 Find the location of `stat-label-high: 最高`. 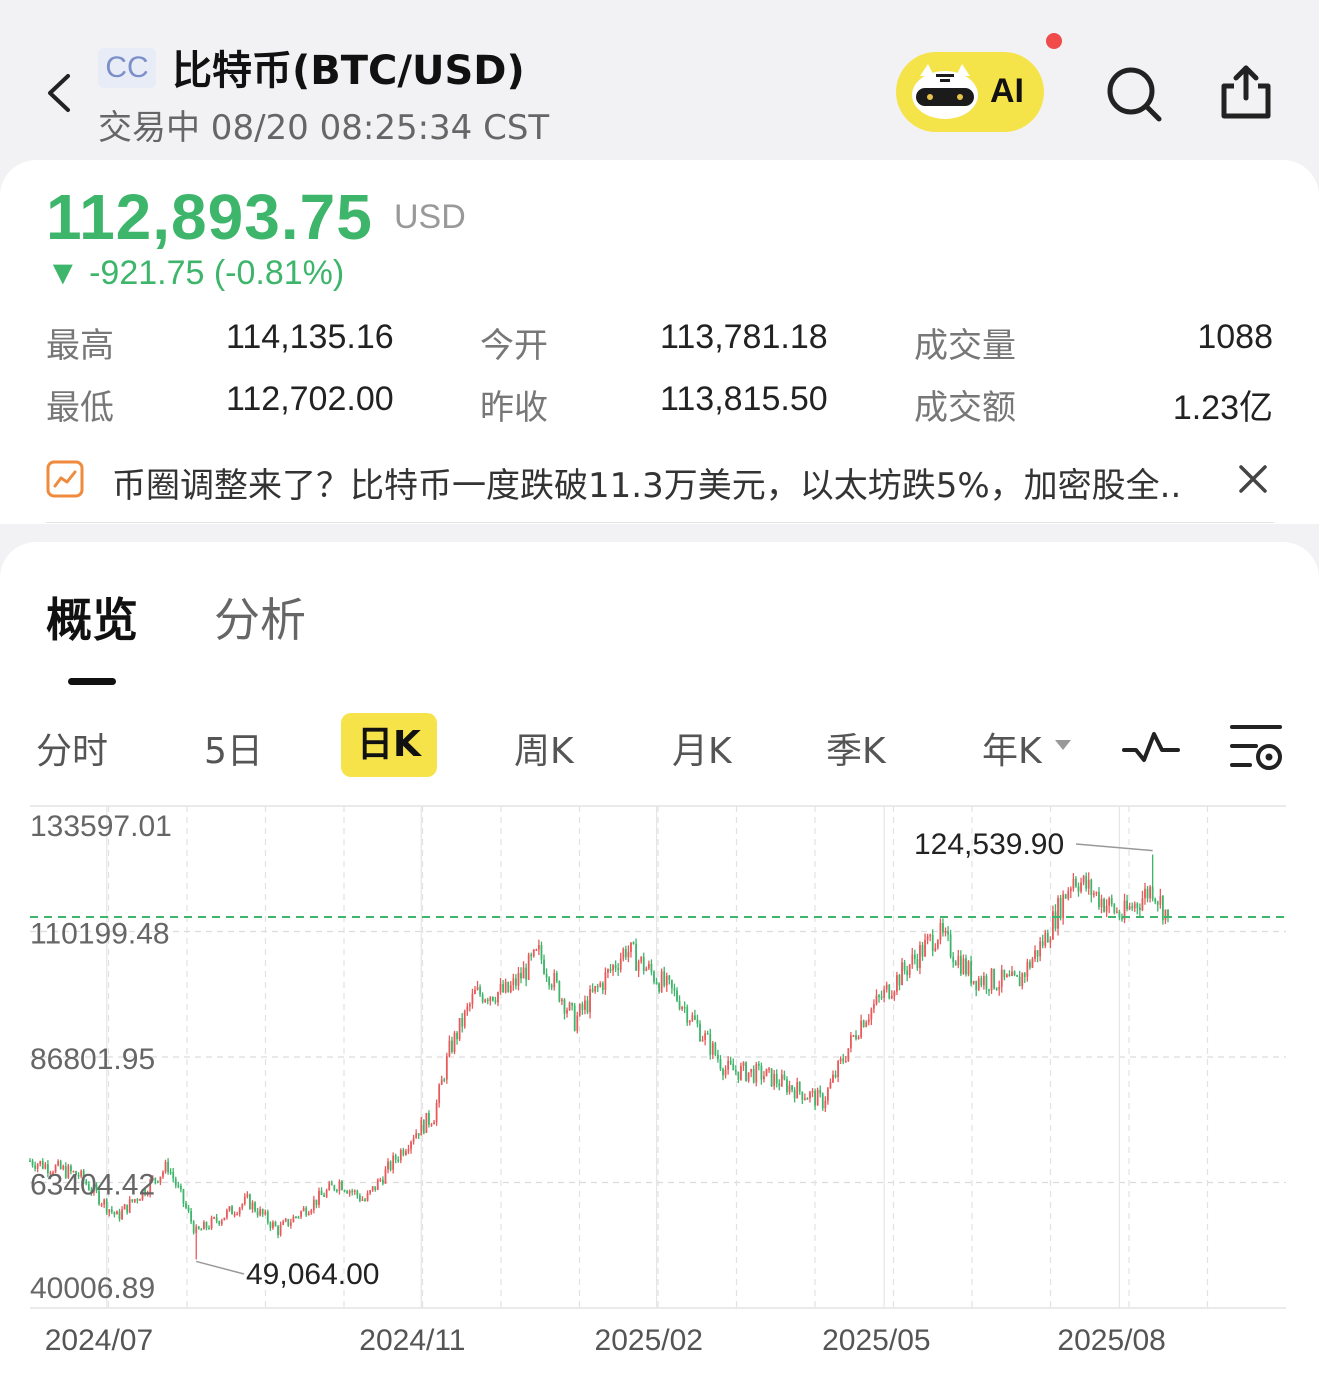

stat-label-high: 最高 is located at coordinates (80, 346).